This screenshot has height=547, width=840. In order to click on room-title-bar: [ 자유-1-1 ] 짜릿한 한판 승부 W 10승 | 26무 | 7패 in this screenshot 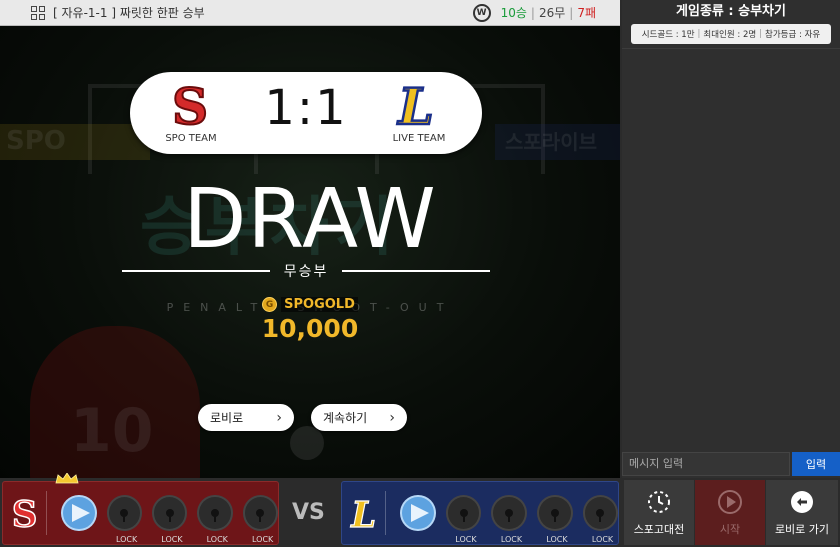, I will do `click(310, 13)`.